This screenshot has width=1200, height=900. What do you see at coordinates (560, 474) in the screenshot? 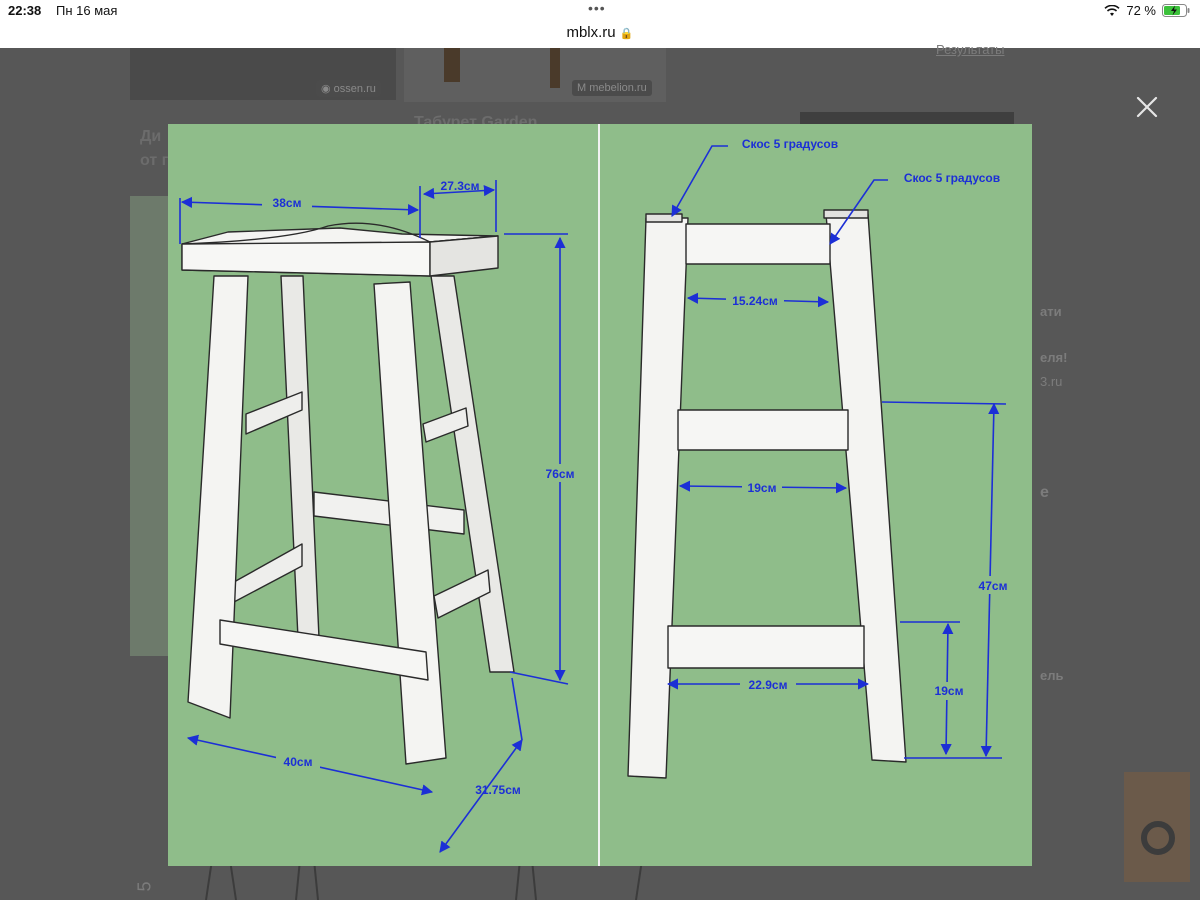
I see `label-height: 76см` at bounding box center [560, 474].